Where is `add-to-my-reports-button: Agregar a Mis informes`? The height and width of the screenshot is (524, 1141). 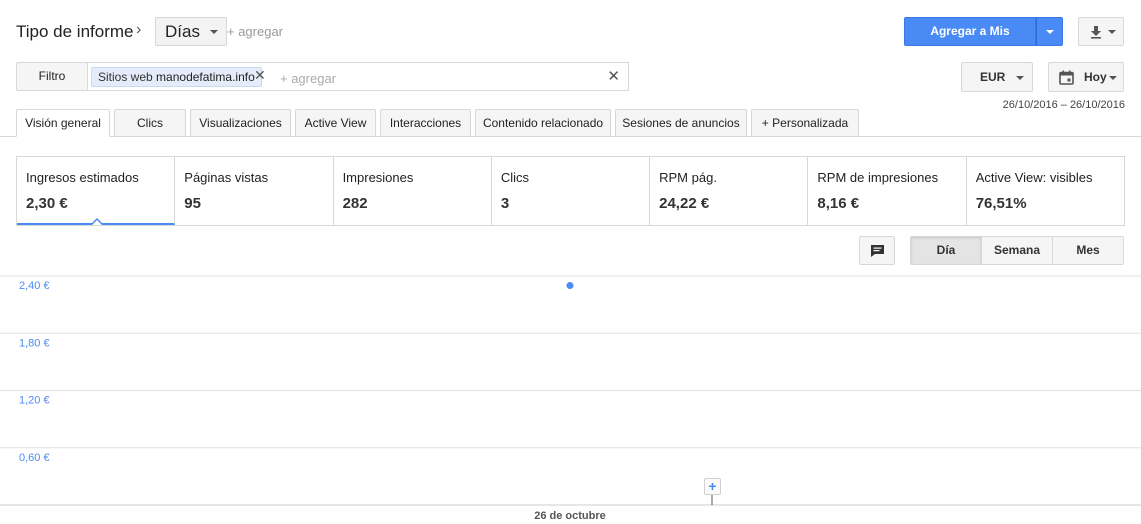 add-to-my-reports-button: Agregar a Mis informes is located at coordinates (970, 41).